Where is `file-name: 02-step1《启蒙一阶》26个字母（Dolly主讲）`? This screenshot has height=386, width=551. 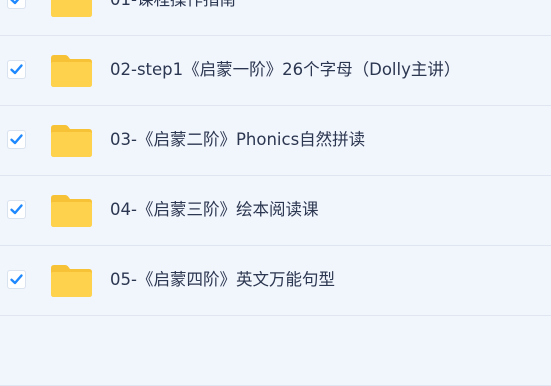 file-name: 02-step1《启蒙一阶》26个字母（Dolly主讲） is located at coordinates (285, 70).